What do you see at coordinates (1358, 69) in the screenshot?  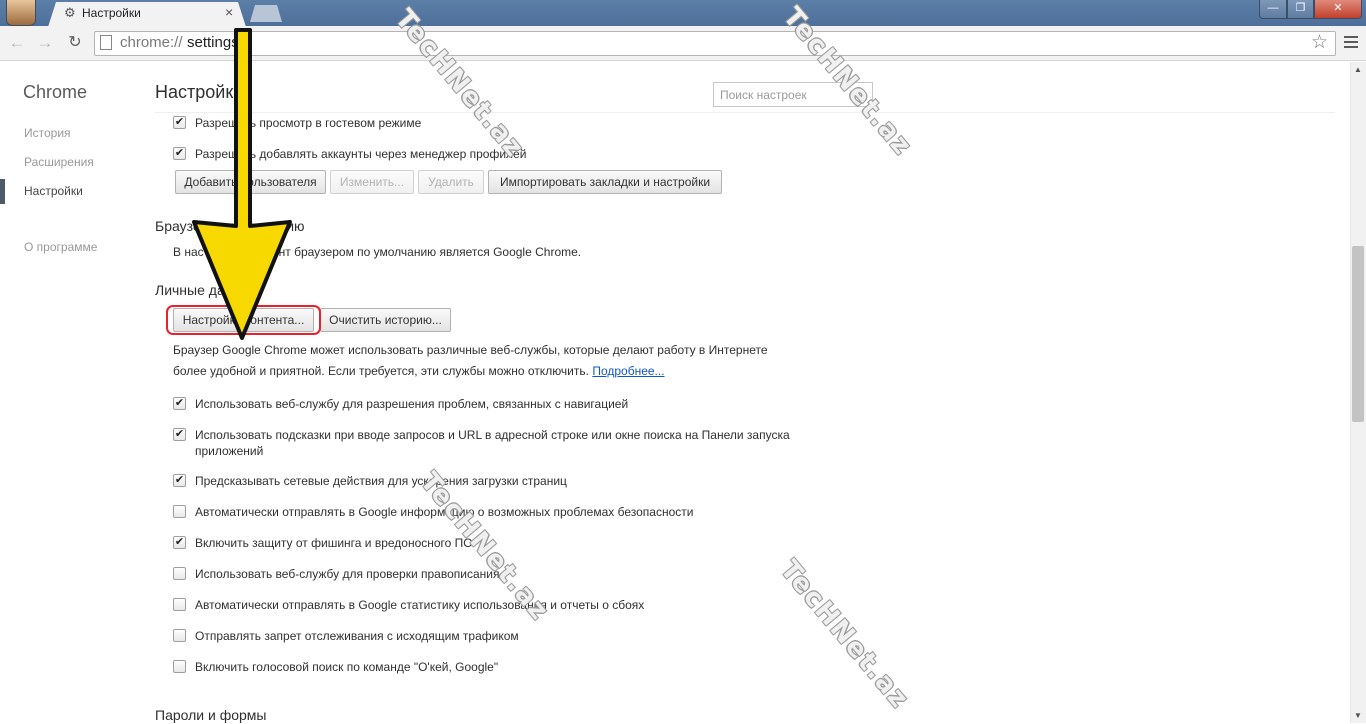 I see `scroll-up-icon: ▲` at bounding box center [1358, 69].